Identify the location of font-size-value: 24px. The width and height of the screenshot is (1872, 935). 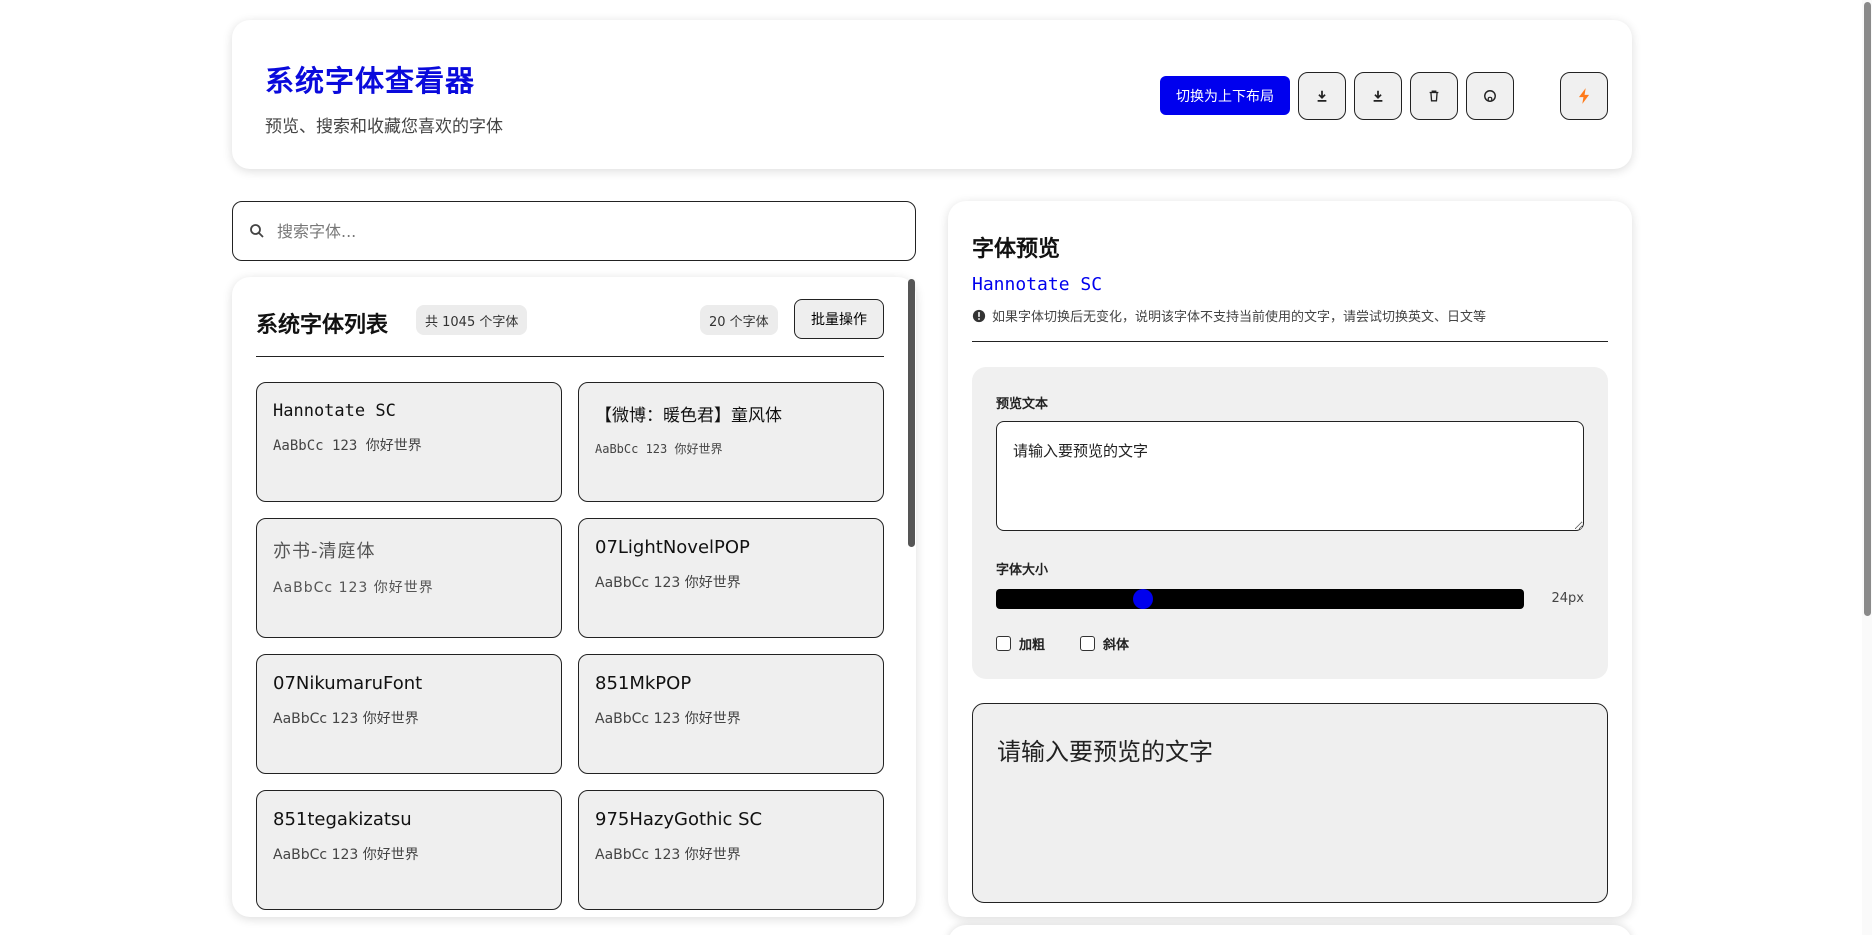
(1568, 598).